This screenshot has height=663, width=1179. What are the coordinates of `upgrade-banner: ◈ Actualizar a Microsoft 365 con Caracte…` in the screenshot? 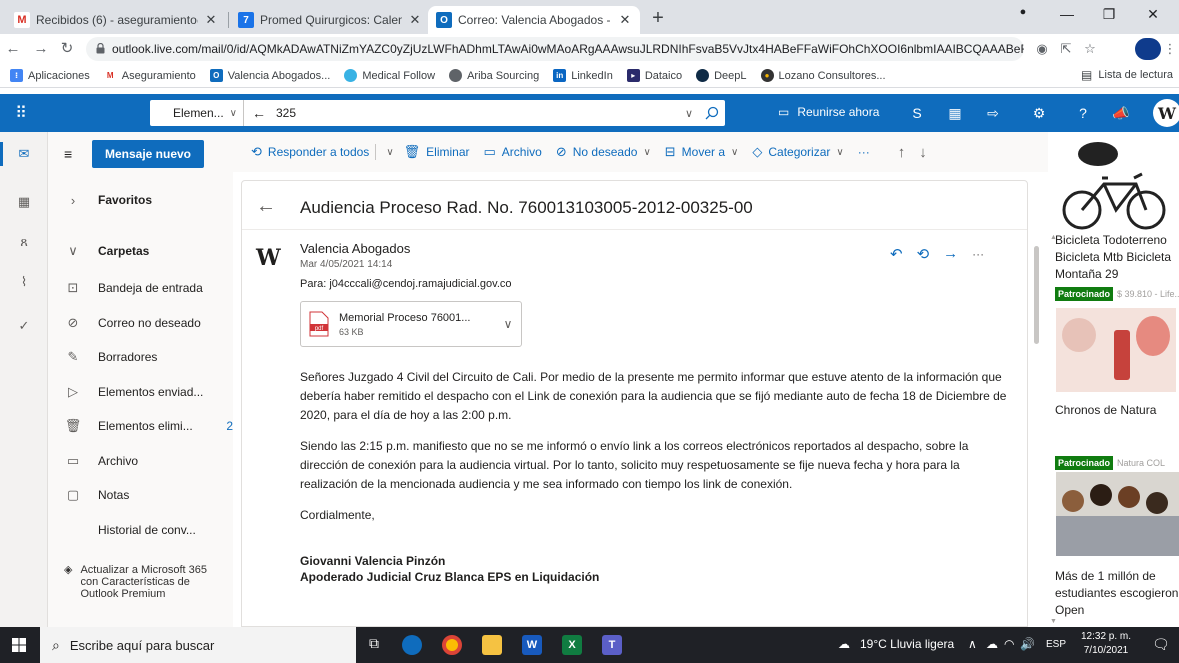 It's located at (144, 582).